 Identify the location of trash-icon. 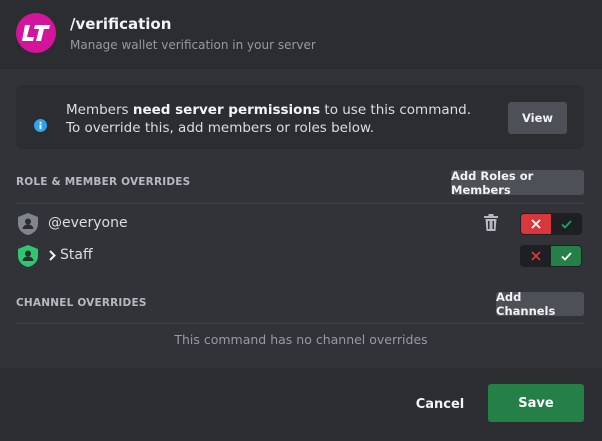
(491, 222).